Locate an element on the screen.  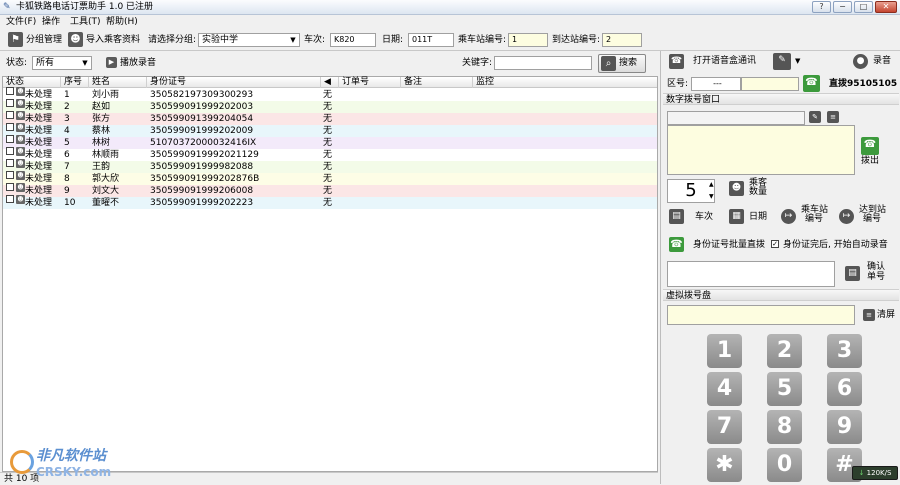
menu-help: 帮助(H) is located at coordinates (122, 22).